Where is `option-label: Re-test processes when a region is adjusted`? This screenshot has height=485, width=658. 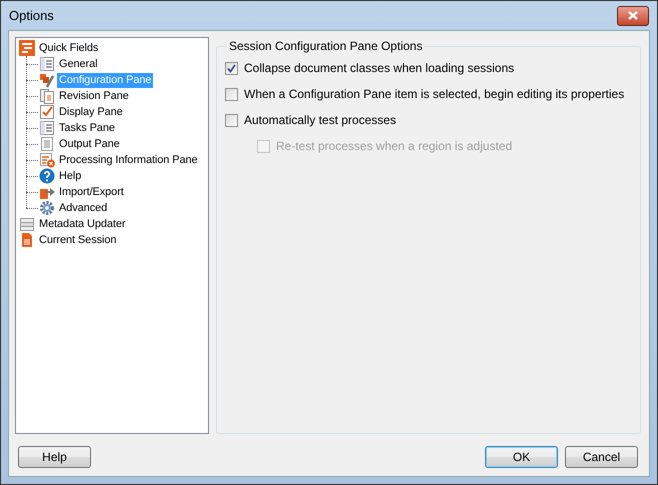
option-label: Re-test processes when a region is adjusted is located at coordinates (394, 146).